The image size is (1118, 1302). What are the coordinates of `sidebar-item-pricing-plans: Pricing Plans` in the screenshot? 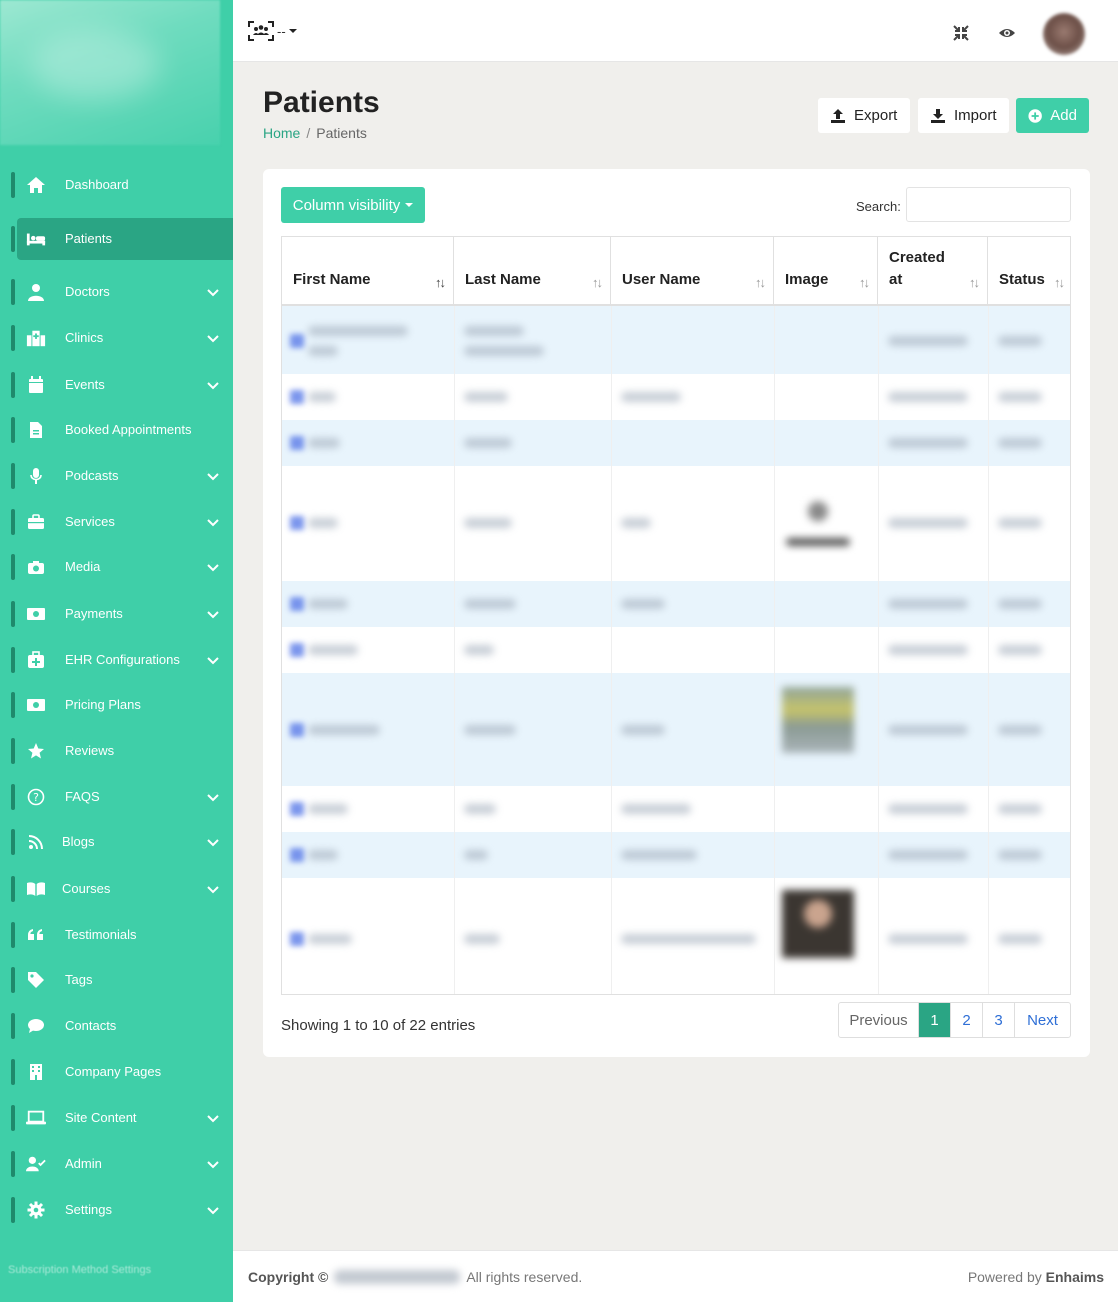 It's located at (116, 705).